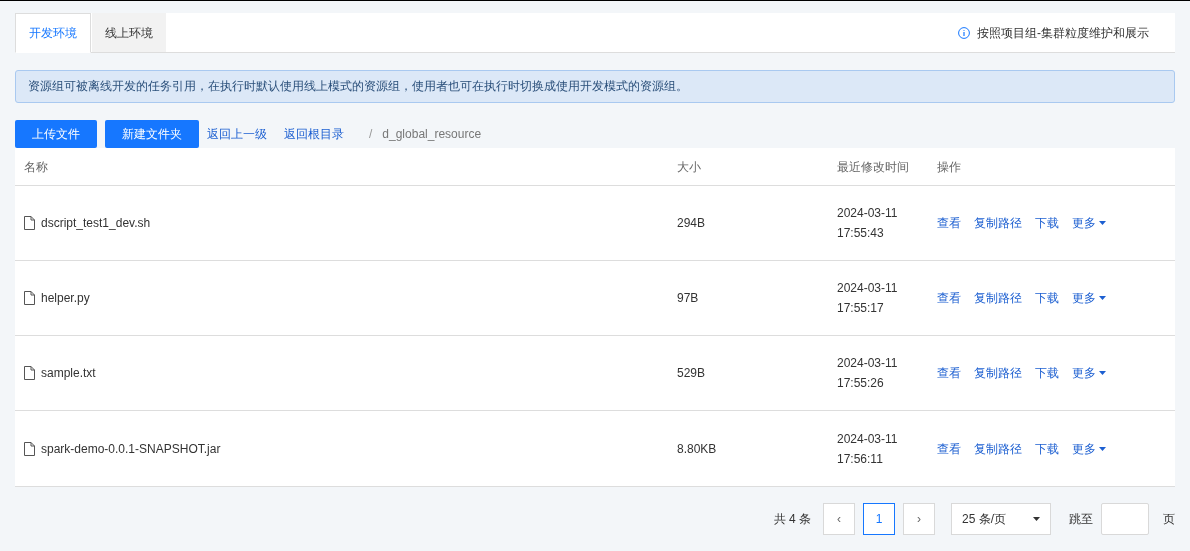  Describe the element at coordinates (56, 134) in the screenshot. I see `primary-button: 上传文件` at that location.